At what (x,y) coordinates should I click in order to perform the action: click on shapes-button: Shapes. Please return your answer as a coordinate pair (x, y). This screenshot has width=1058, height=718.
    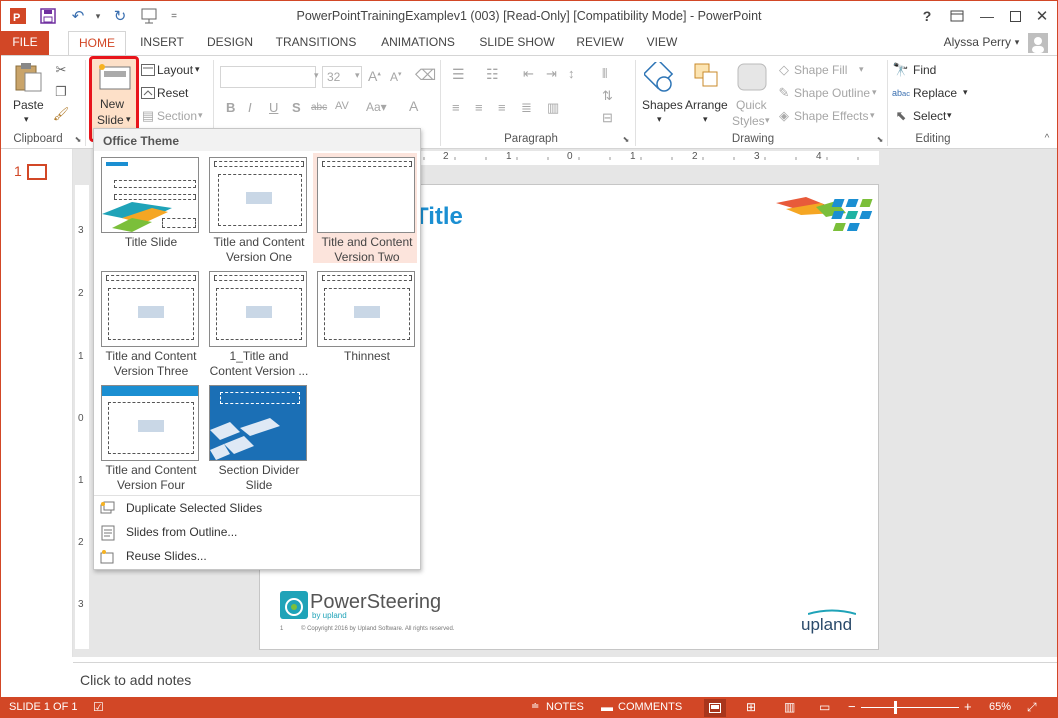
    Looking at the image, I should click on (662, 105).